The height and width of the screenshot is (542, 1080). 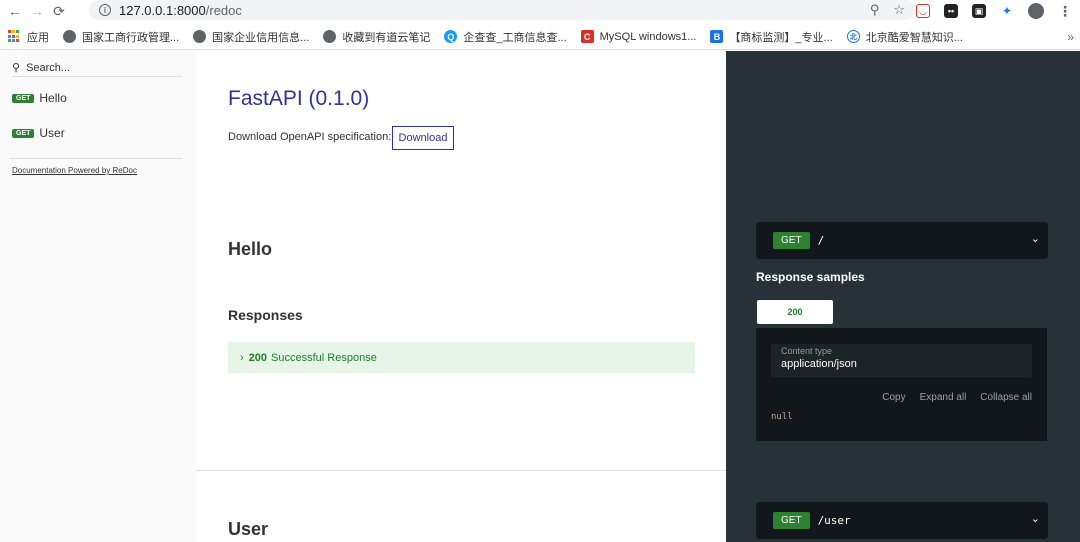 I want to click on powered-by-link: Documentation Powered by ReDoc, so click(x=74, y=170).